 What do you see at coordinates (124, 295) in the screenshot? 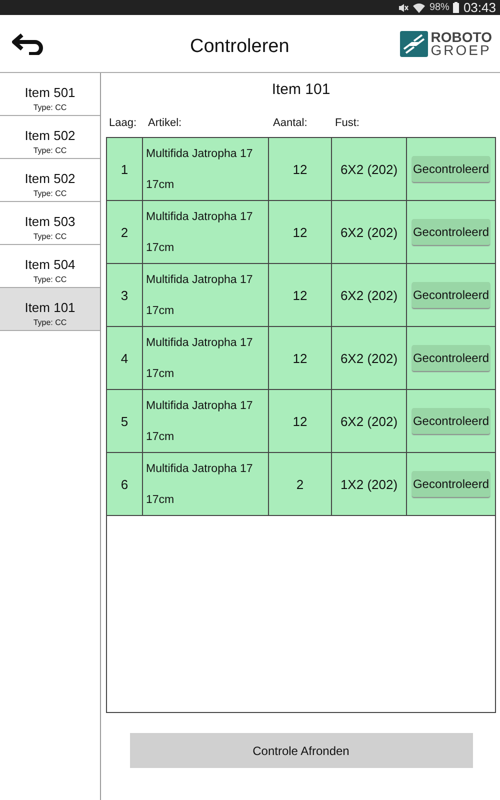
I see `table-cell: 3` at bounding box center [124, 295].